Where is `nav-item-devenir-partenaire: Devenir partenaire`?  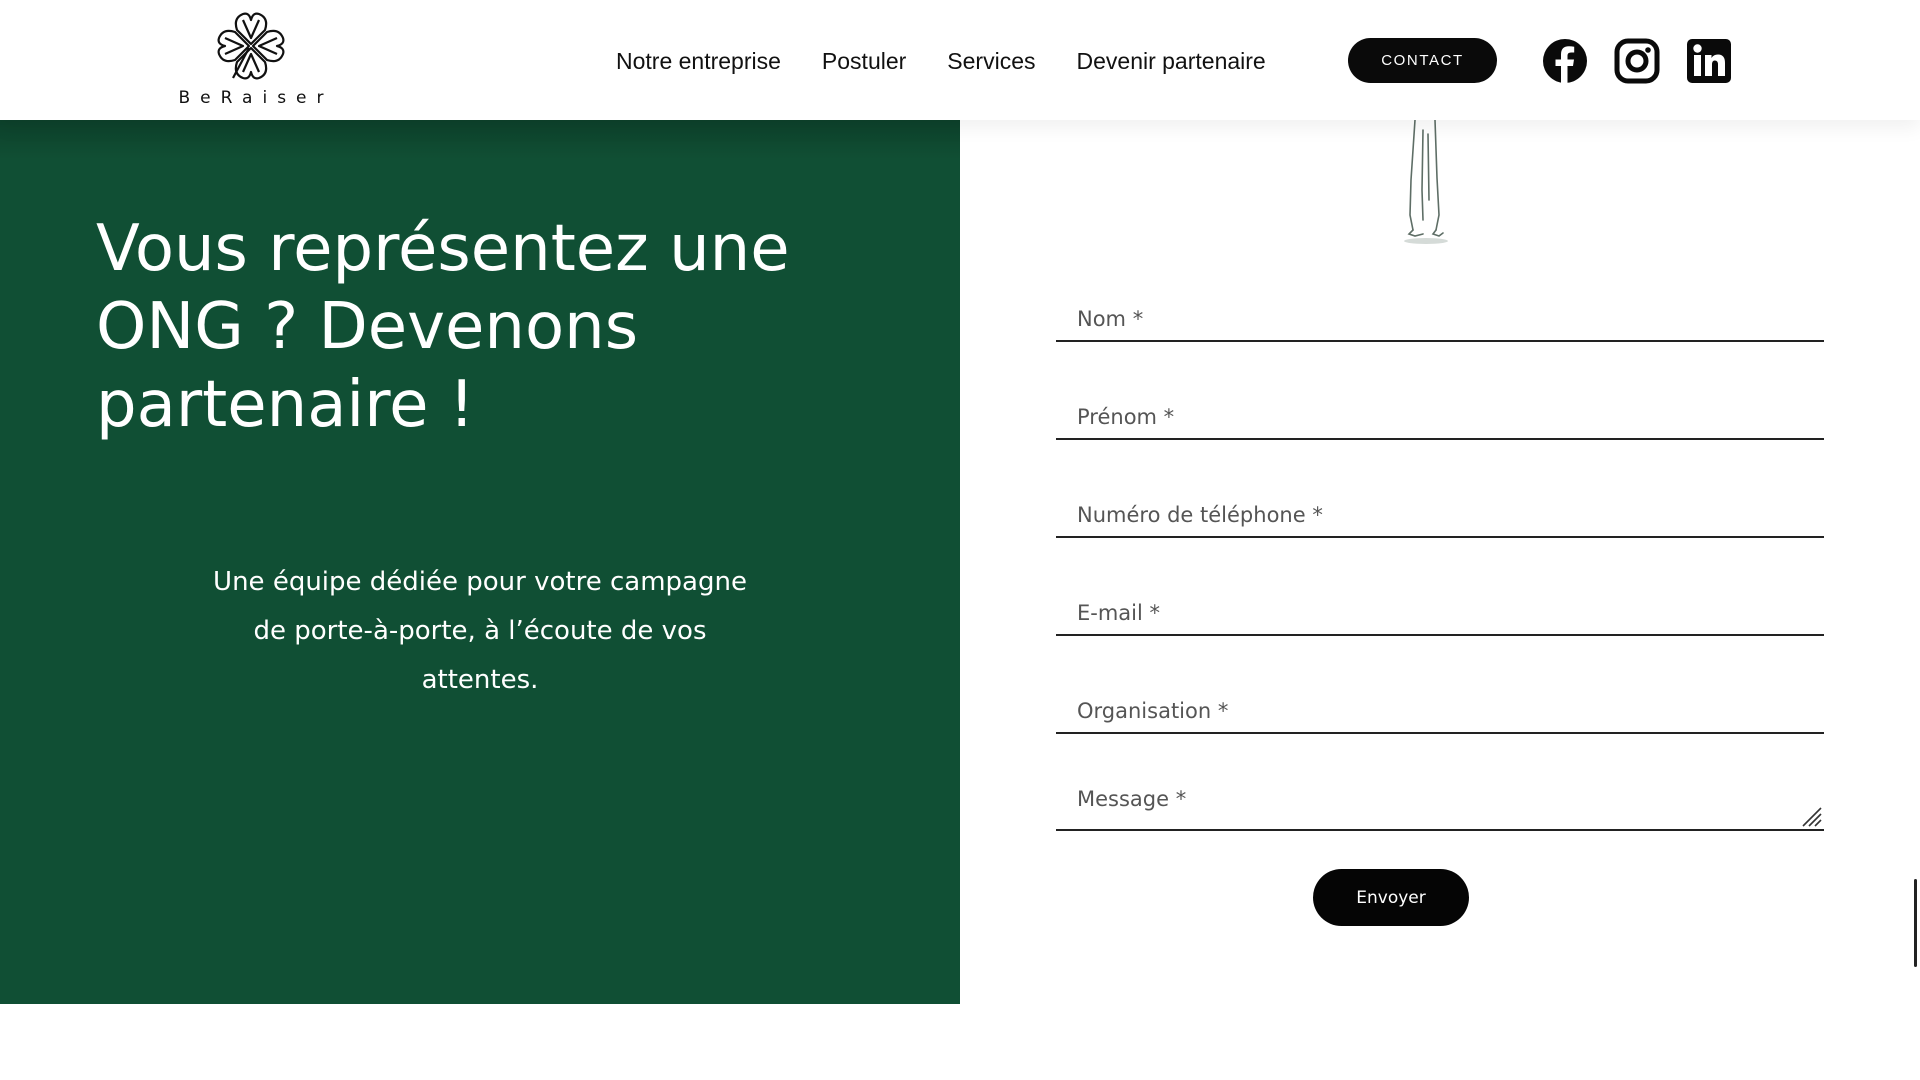 nav-item-devenir-partenaire: Devenir partenaire is located at coordinates (1171, 61).